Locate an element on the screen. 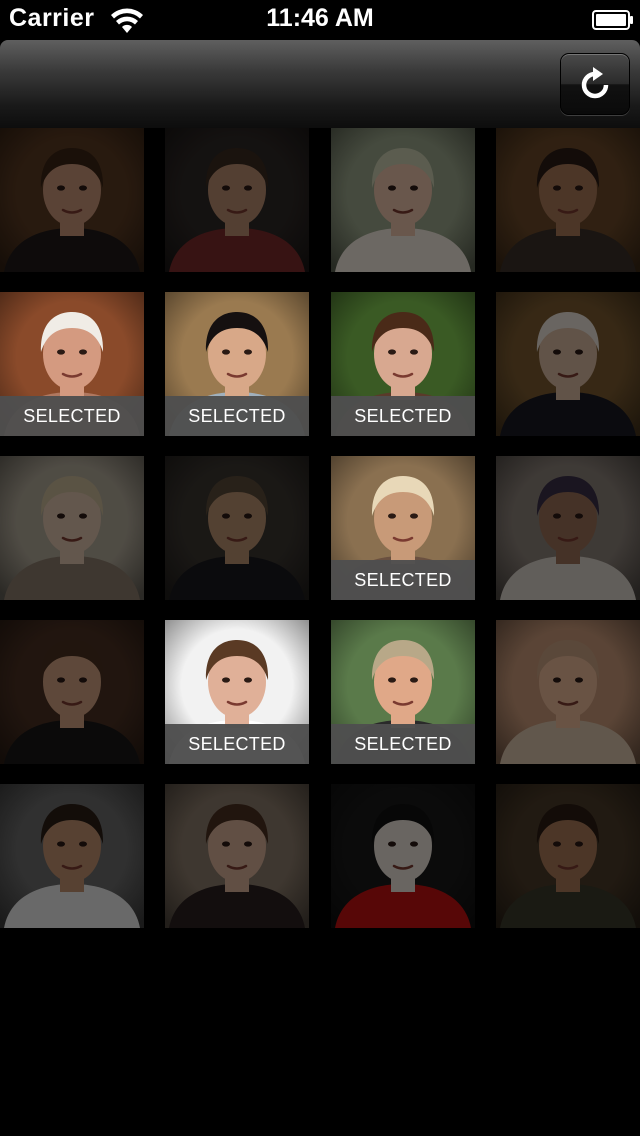 The height and width of the screenshot is (1136, 640). status-bar: Carrier 11:46 AM is located at coordinates (320, 20).